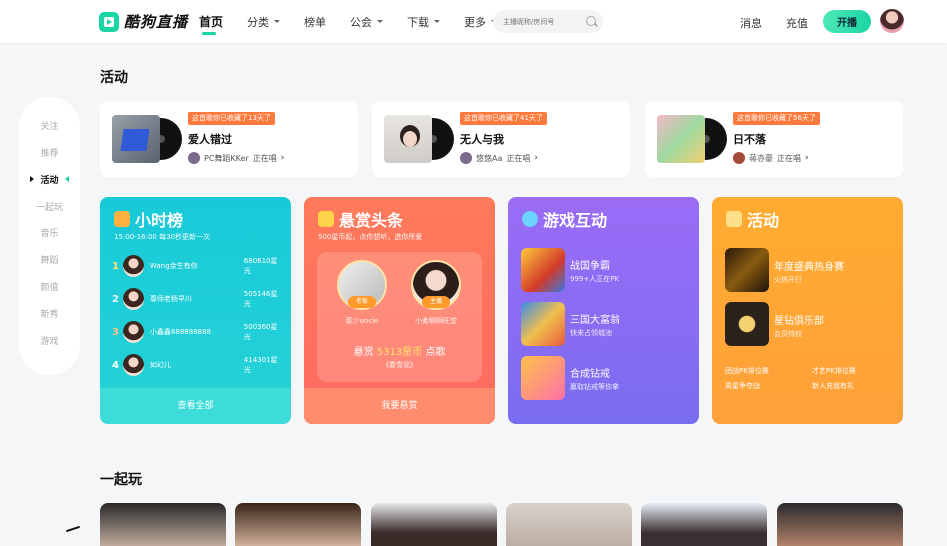  I want to click on hourly-subtitle: 15:00-16:00 每30秒更新一次, so click(162, 237).